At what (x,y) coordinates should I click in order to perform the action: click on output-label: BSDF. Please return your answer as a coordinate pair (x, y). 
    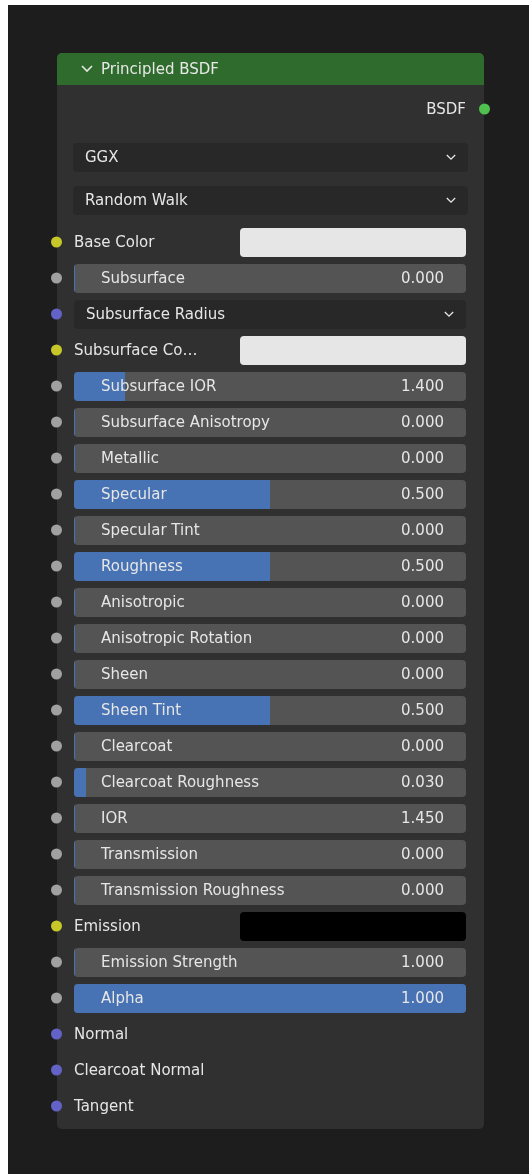
    Looking at the image, I should click on (446, 109).